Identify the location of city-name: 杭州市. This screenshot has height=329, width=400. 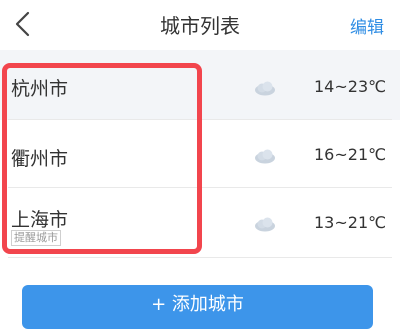
(40, 89).